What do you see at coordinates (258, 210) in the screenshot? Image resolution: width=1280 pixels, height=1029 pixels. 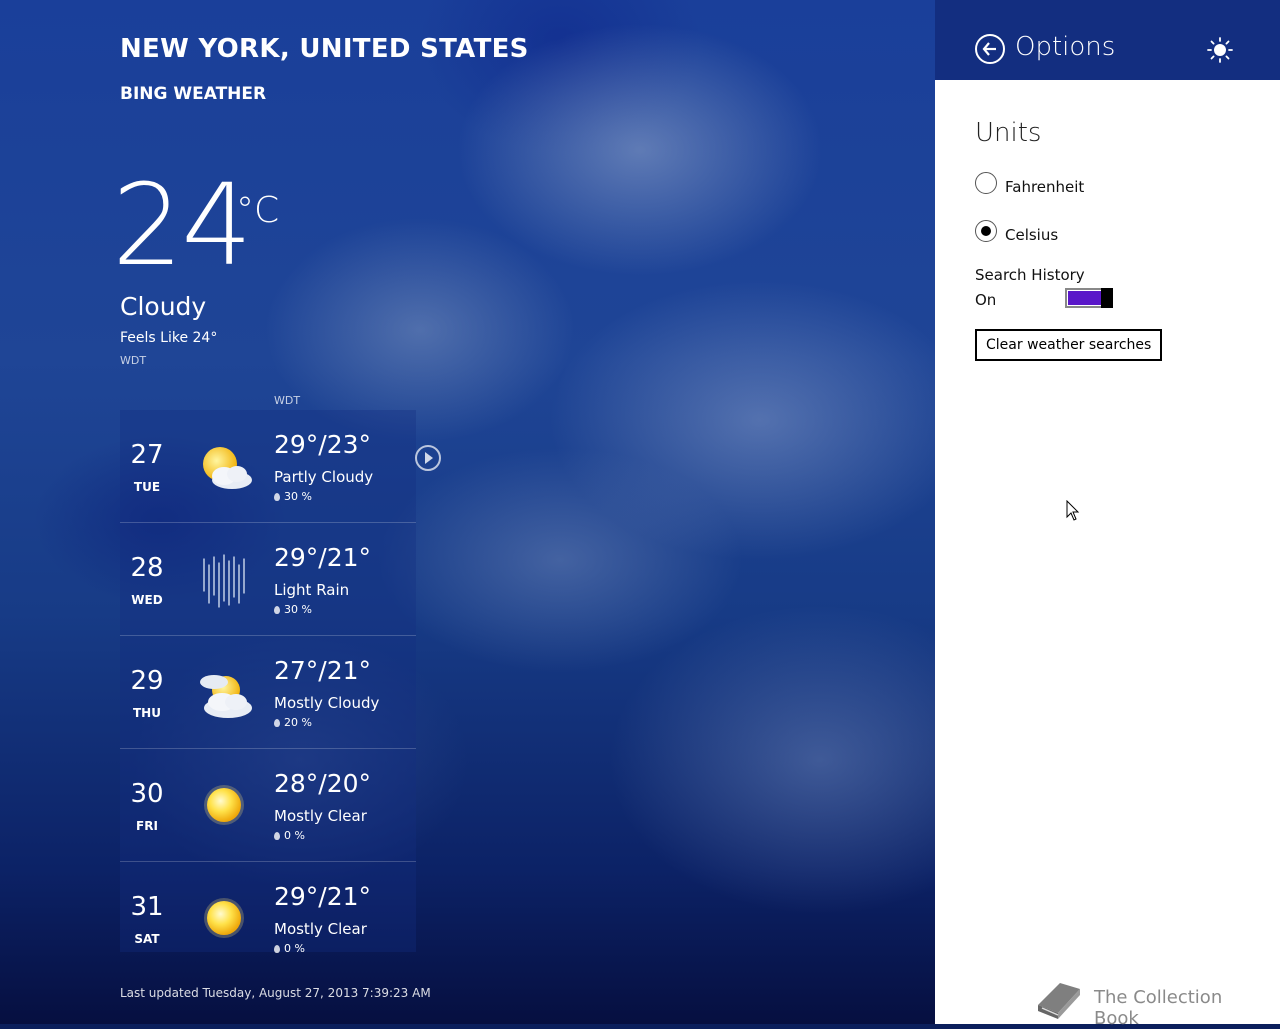 I see `temperature-unit: °C` at bounding box center [258, 210].